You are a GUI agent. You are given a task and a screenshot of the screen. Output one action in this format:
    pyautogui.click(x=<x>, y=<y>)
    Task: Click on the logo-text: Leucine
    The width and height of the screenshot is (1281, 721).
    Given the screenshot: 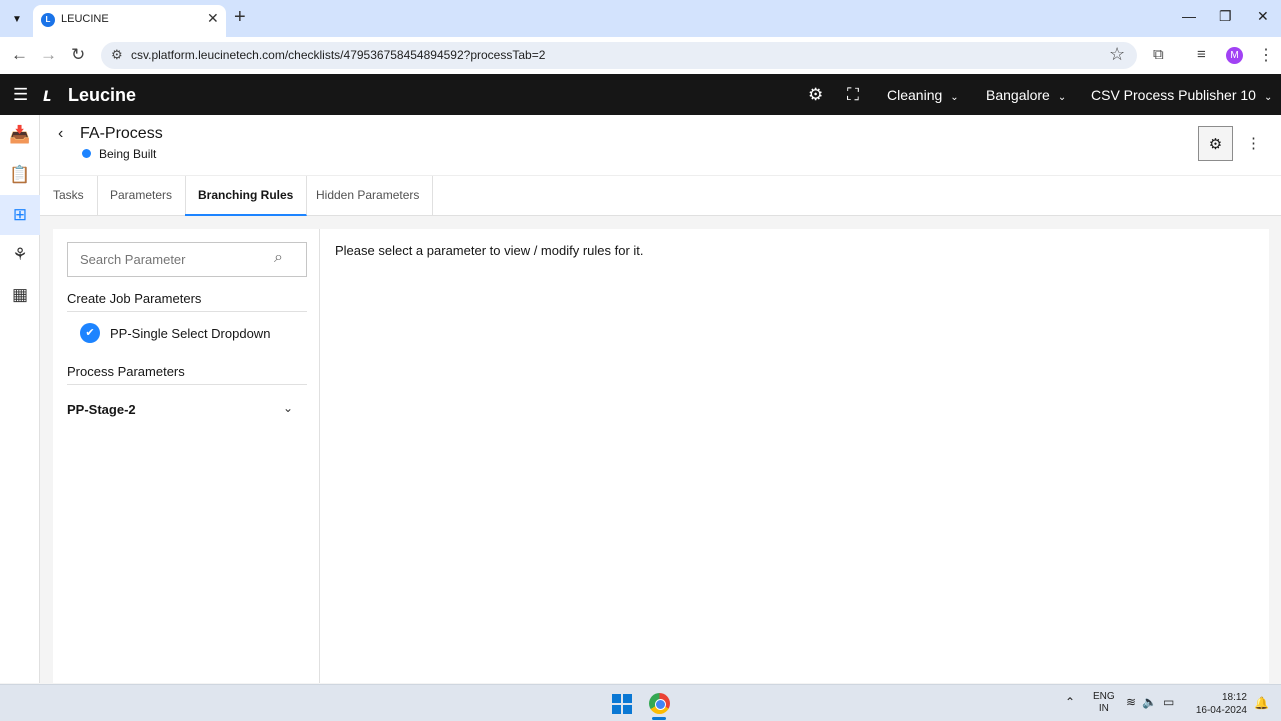 What is the action you would take?
    pyautogui.click(x=102, y=95)
    